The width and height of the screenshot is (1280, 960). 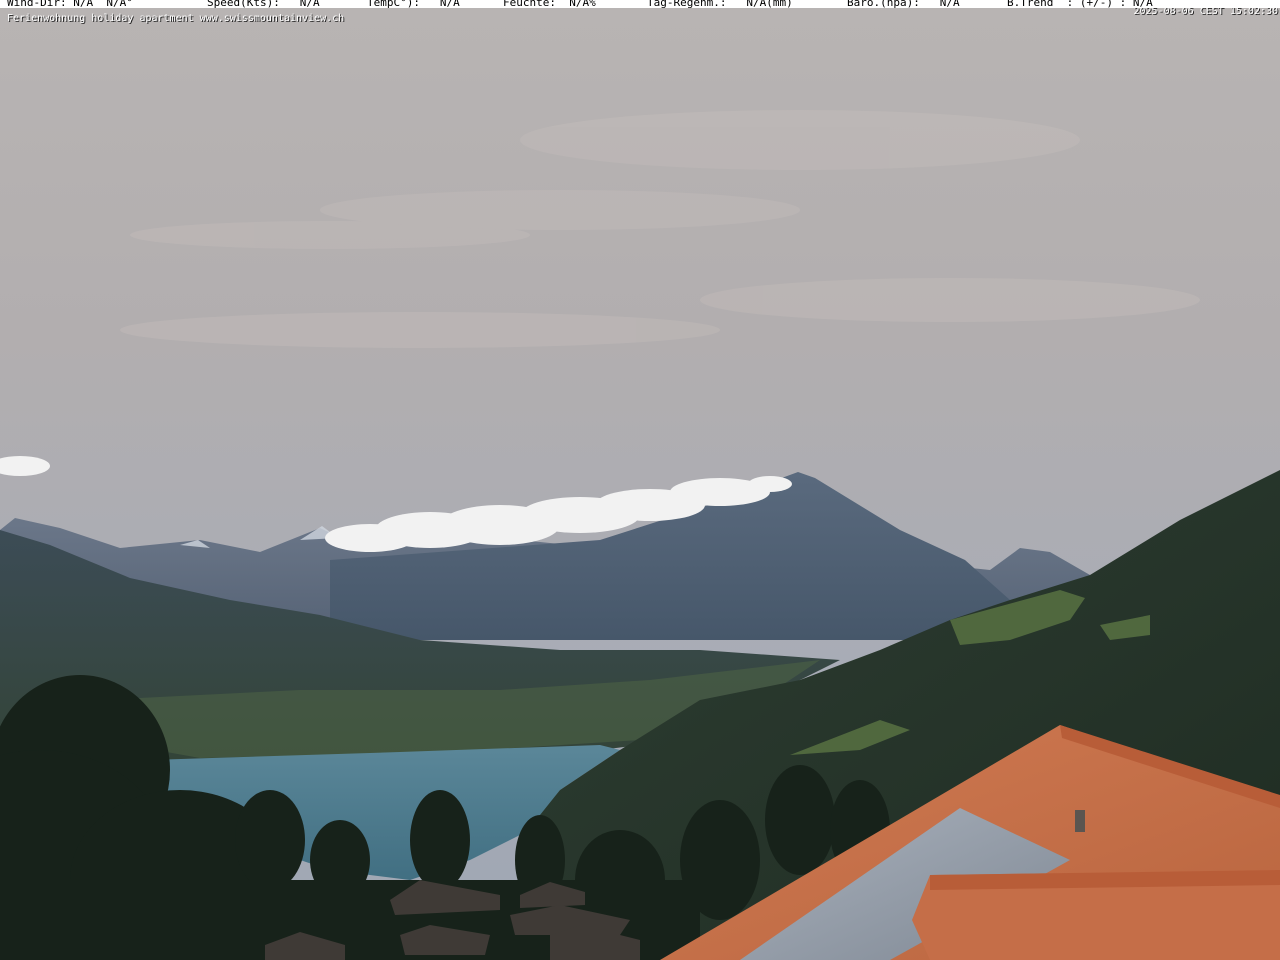 I want to click on humidity-reading: Feuchte: N/A%, so click(x=549, y=4).